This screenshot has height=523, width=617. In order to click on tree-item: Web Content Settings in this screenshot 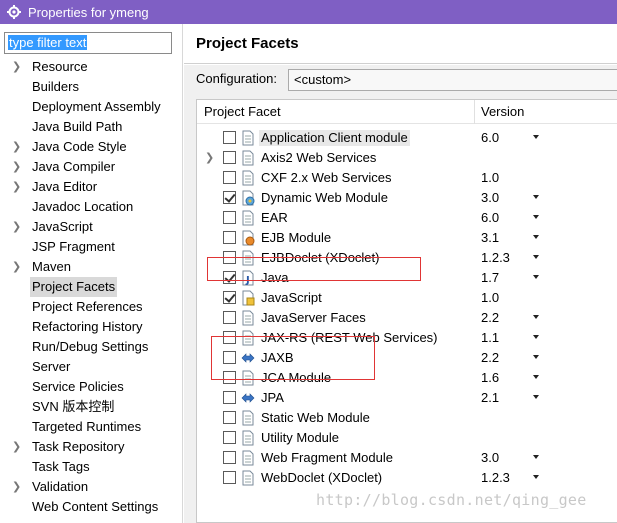, I will do `click(91, 507)`.